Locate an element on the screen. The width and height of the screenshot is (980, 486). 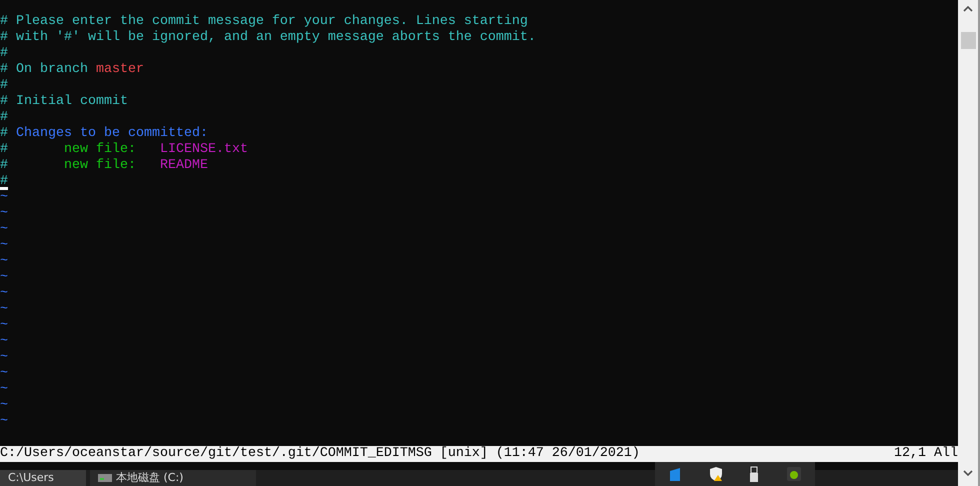
drive-icon is located at coordinates (105, 478).